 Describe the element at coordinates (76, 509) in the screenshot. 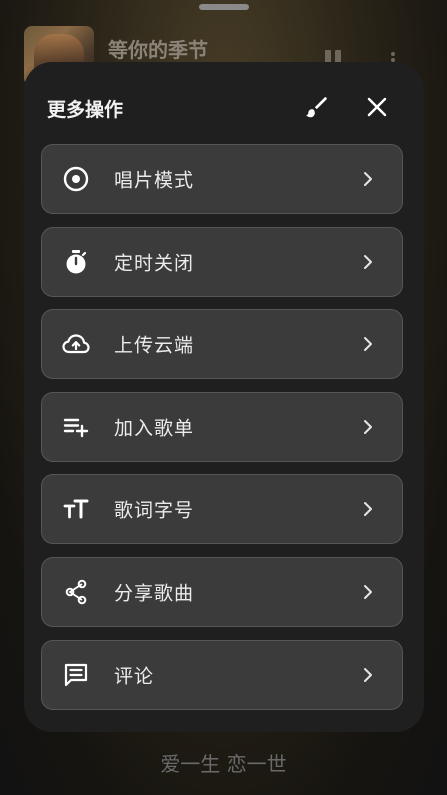

I see `text-size-icon` at that location.